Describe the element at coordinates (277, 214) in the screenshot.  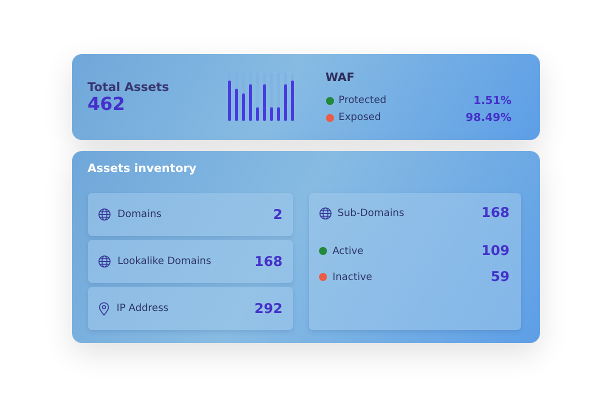
I see `asset-count: 2` at that location.